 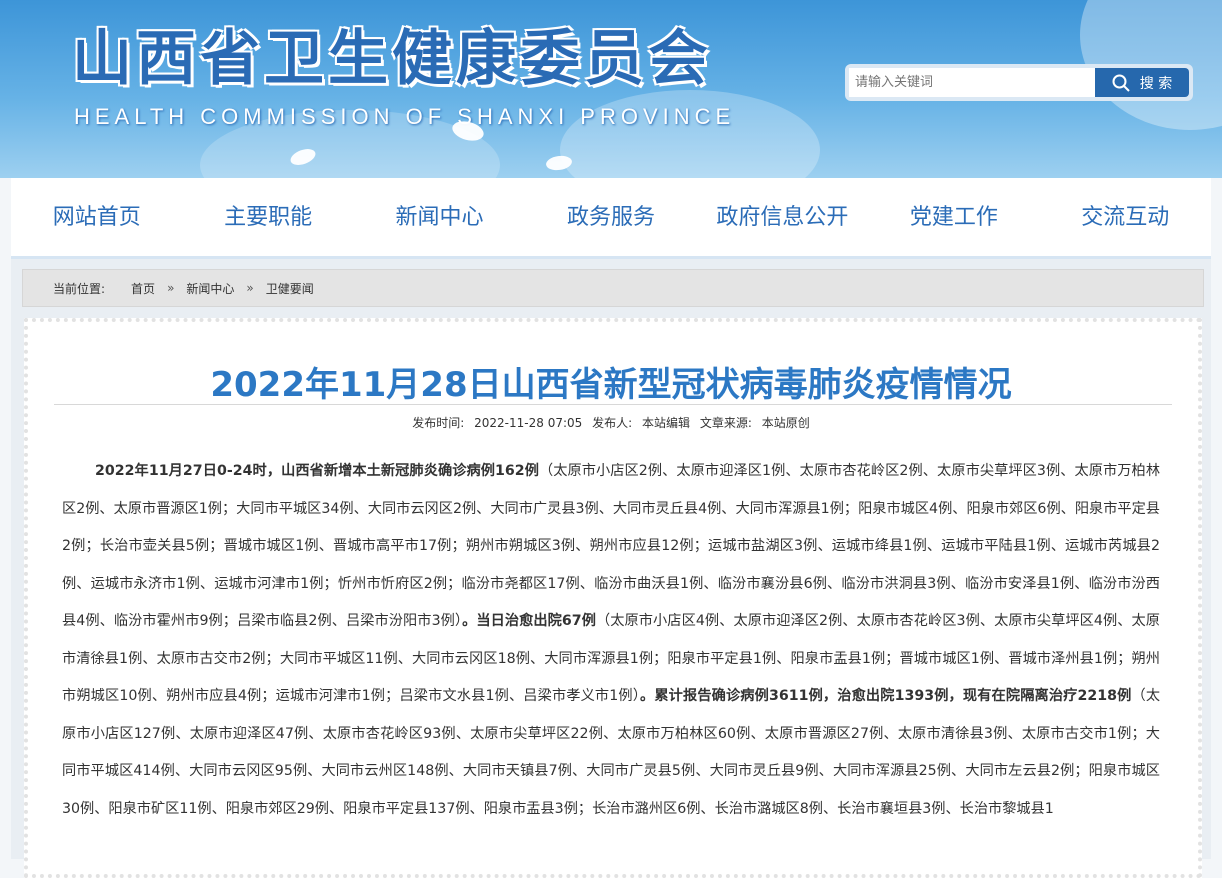 I want to click on source: 本站原创, so click(x=785, y=423).